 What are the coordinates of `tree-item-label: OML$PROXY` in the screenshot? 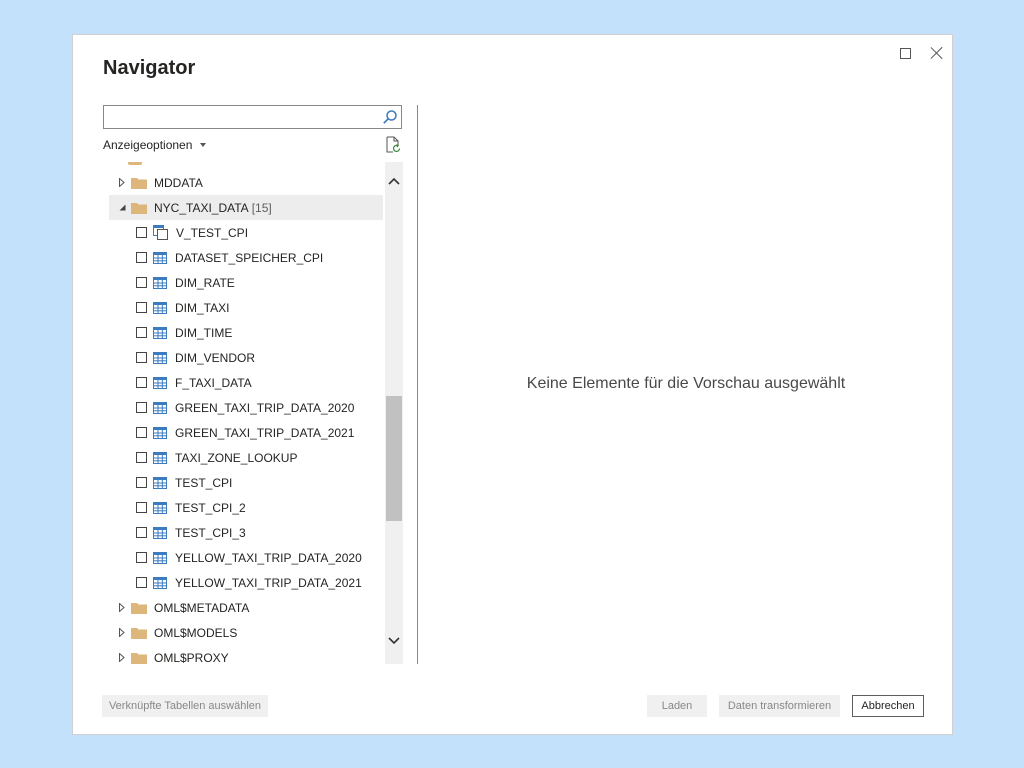 It's located at (191, 657).